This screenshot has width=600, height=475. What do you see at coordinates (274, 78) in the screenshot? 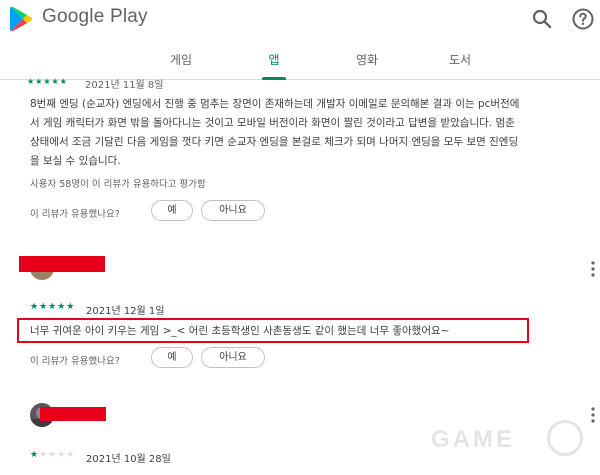
I see `active-tab-indicator` at bounding box center [274, 78].